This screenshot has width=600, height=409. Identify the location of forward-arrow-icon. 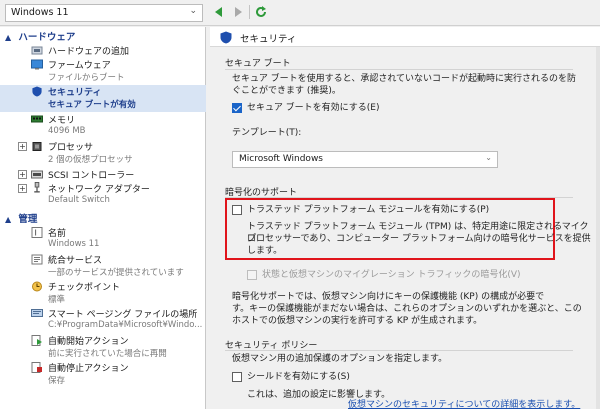
(238, 12).